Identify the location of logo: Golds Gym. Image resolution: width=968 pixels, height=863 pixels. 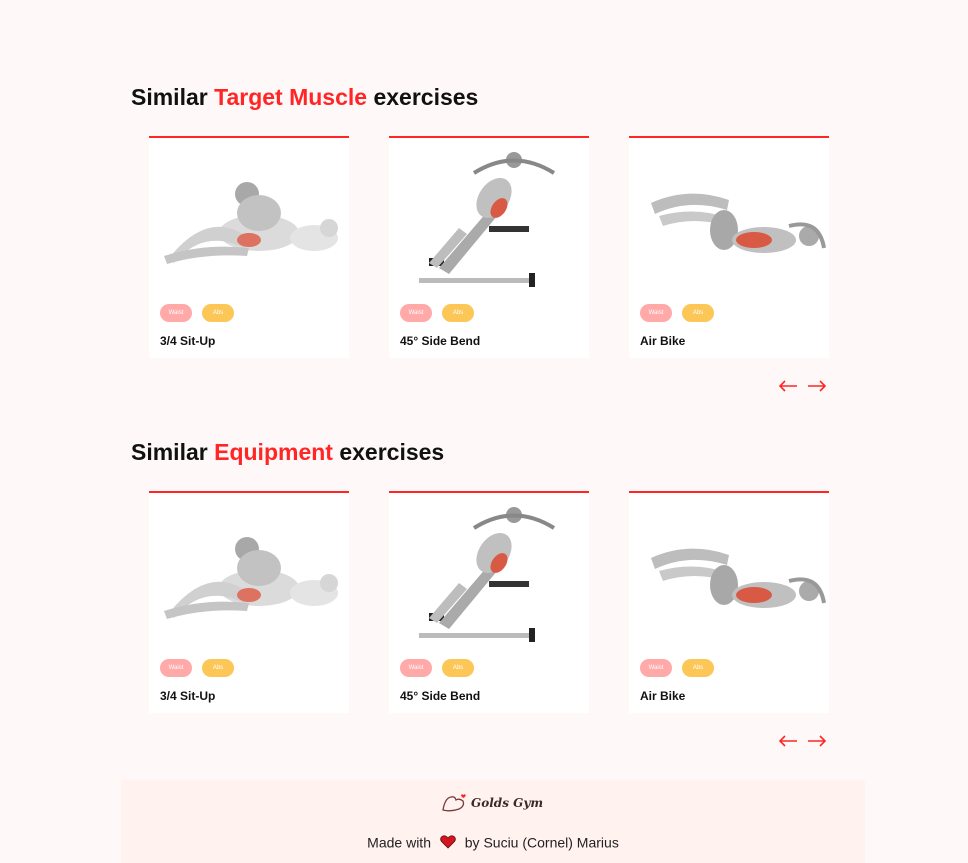
(496, 803).